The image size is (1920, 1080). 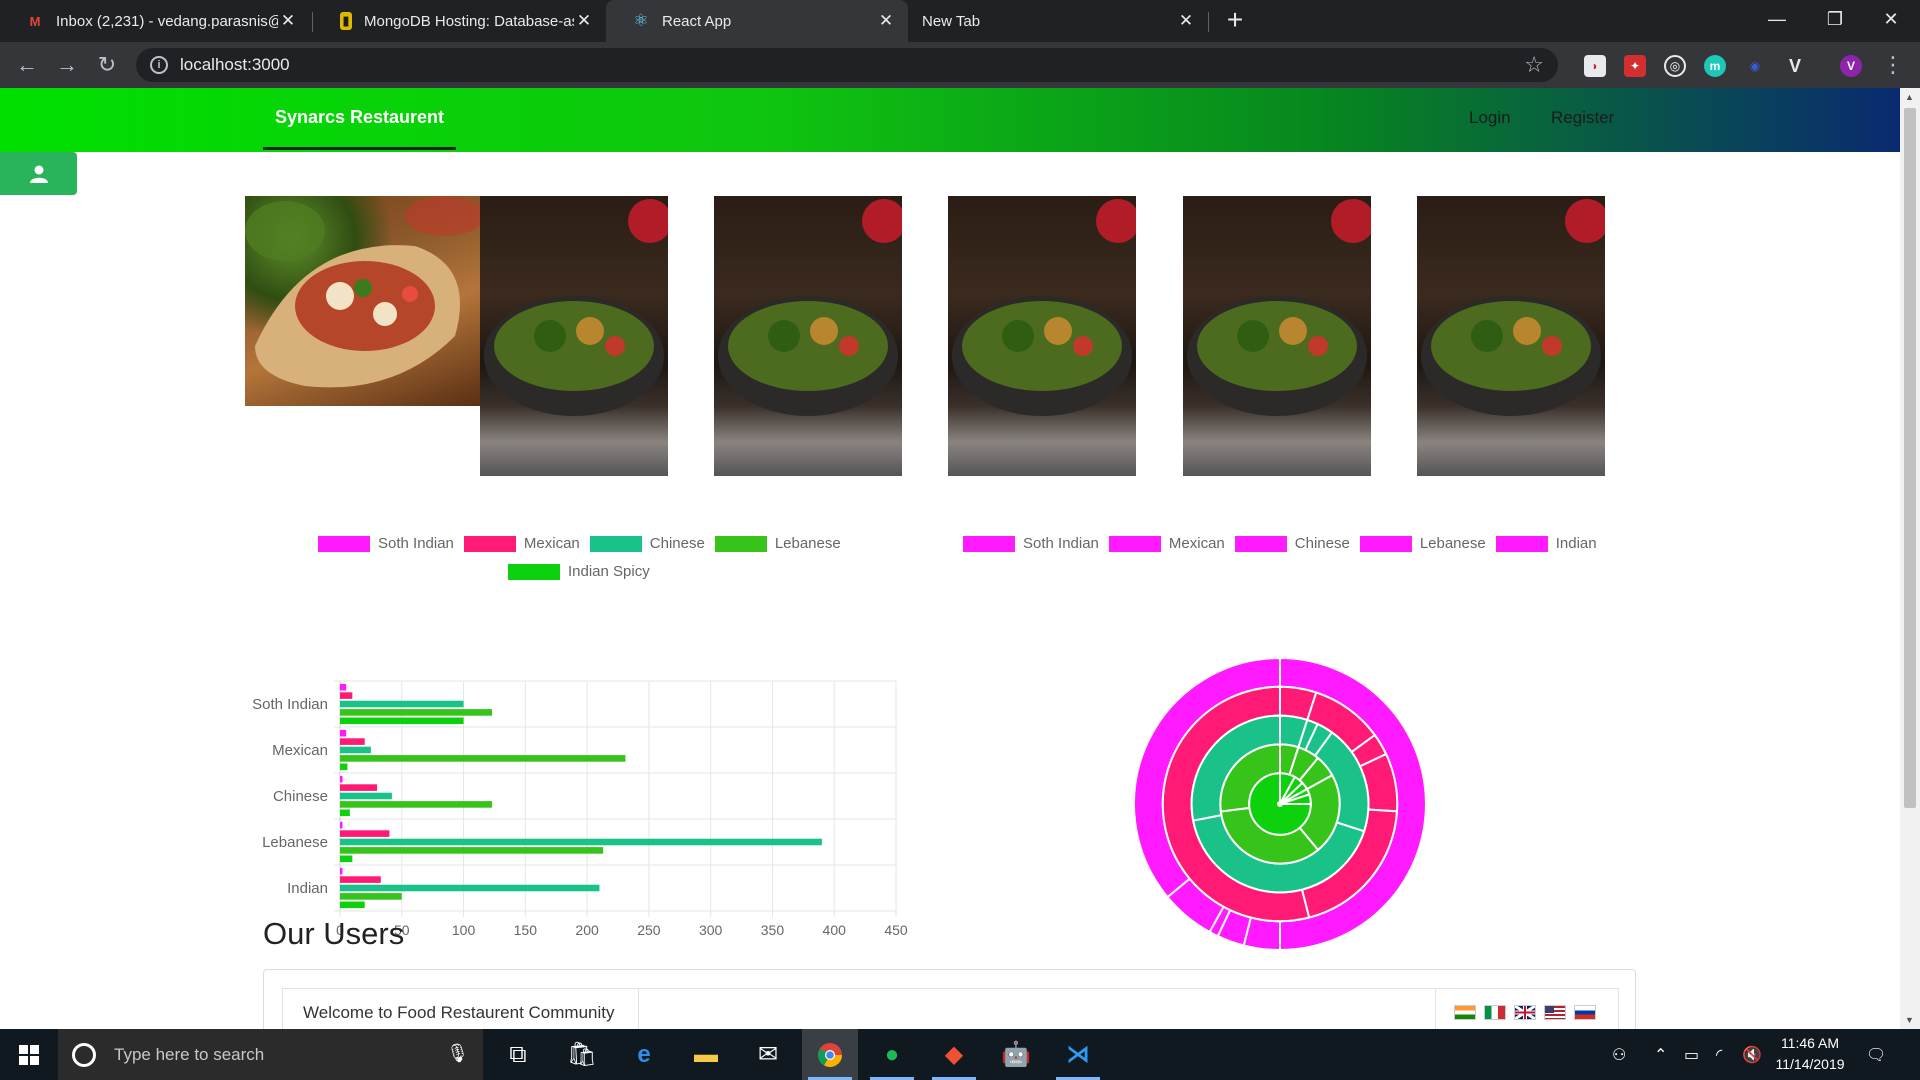 What do you see at coordinates (84, 1054) in the screenshot?
I see `cortana-icon` at bounding box center [84, 1054].